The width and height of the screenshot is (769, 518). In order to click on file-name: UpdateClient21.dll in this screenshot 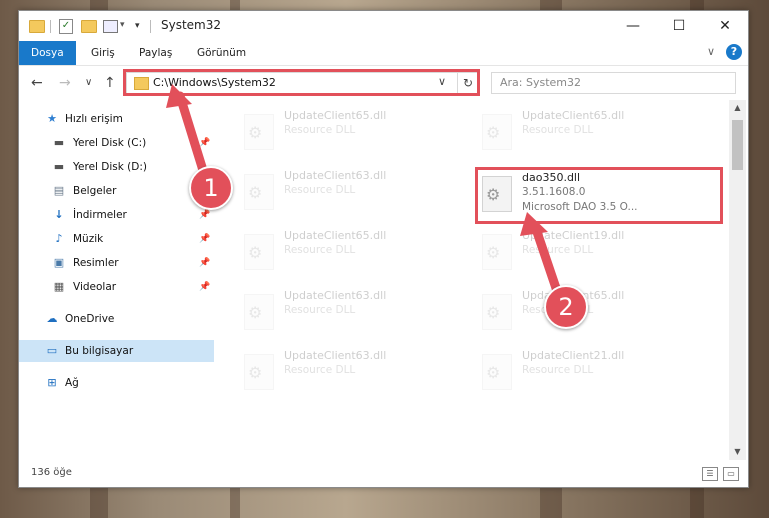, I will do `click(573, 355)`.